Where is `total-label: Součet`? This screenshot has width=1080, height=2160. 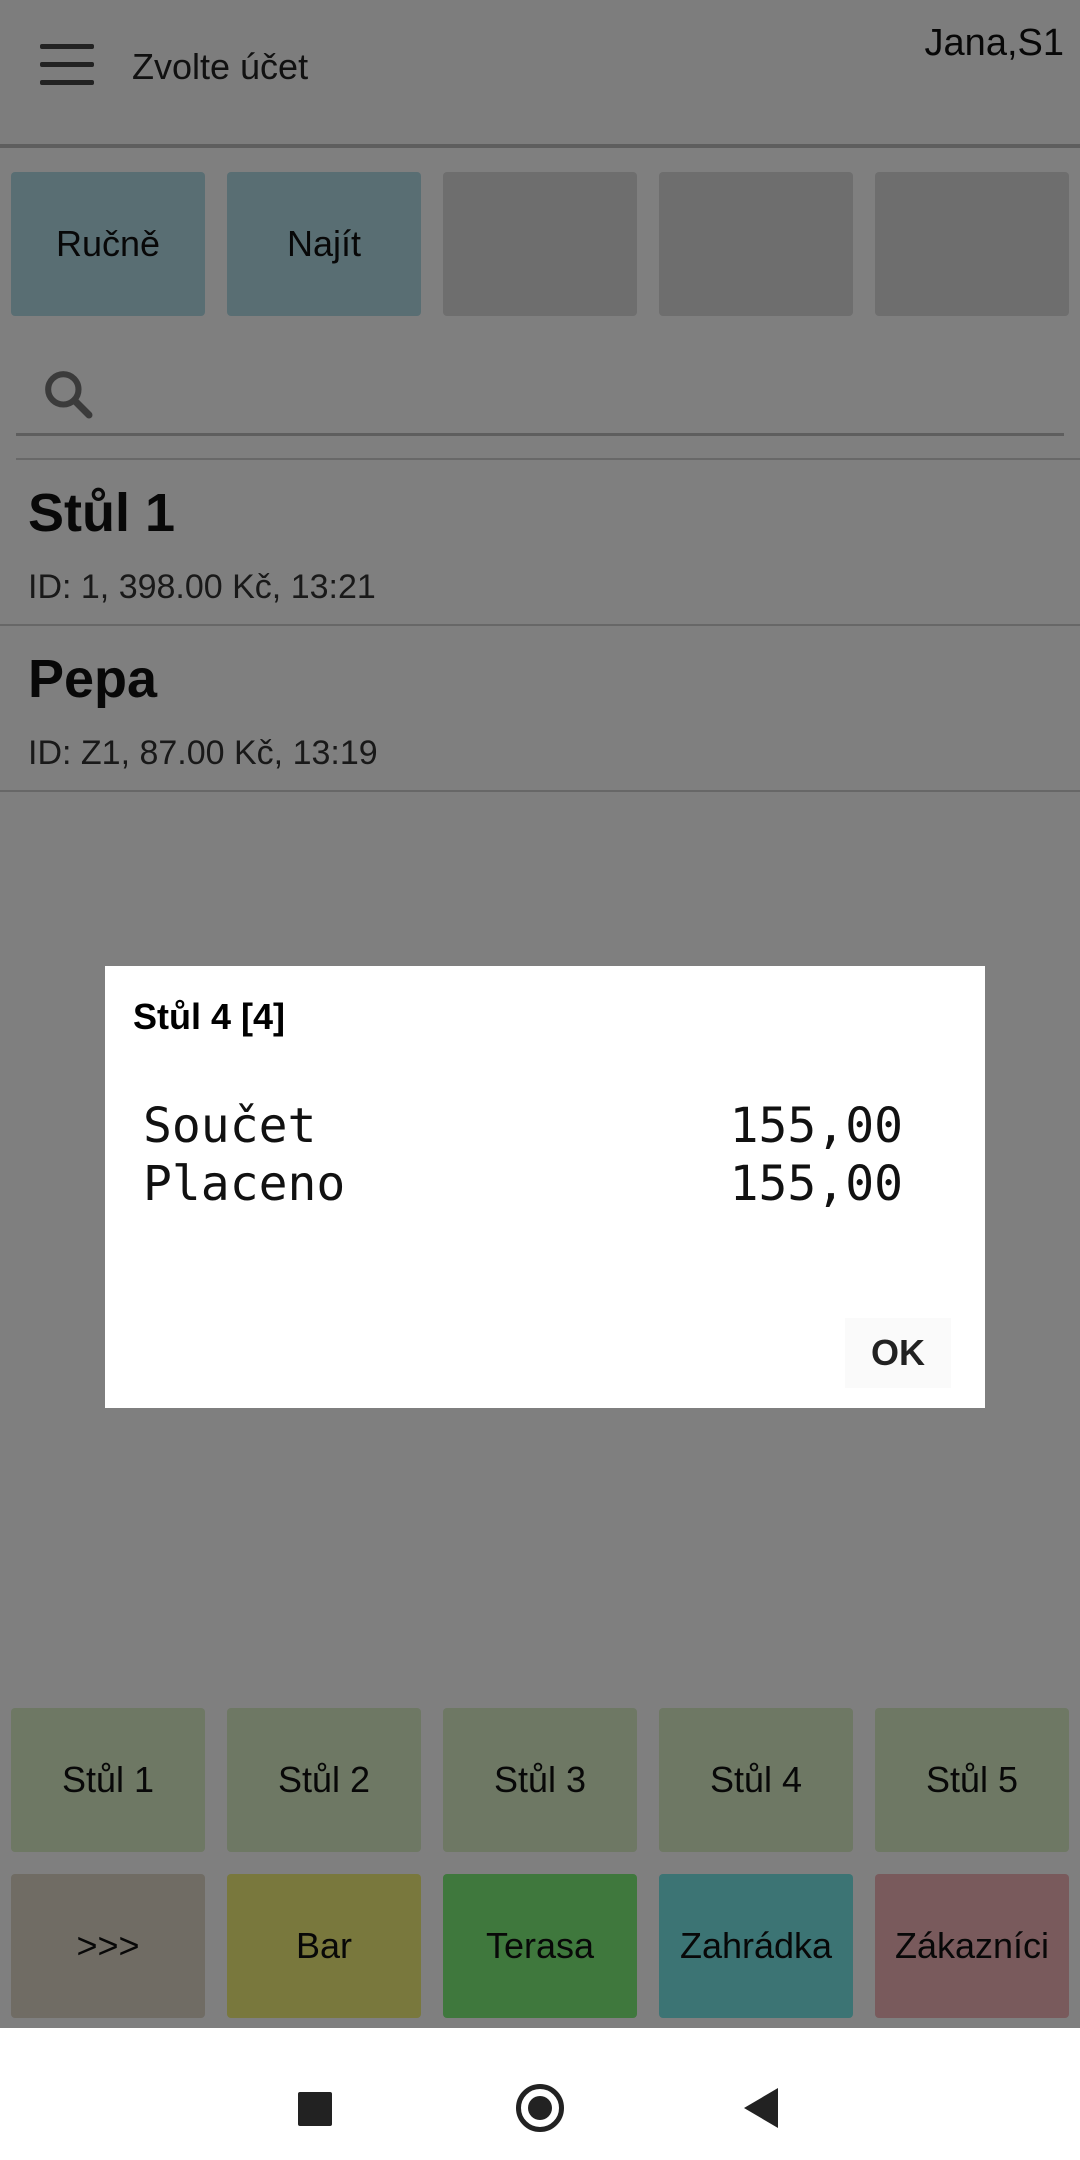
total-label: Součet is located at coordinates (230, 1126).